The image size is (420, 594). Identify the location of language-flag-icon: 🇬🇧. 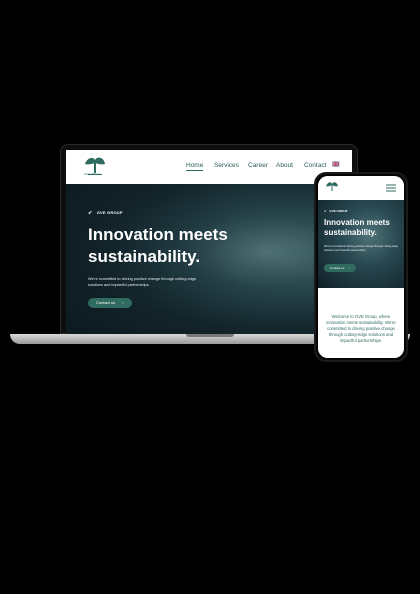
(335, 164).